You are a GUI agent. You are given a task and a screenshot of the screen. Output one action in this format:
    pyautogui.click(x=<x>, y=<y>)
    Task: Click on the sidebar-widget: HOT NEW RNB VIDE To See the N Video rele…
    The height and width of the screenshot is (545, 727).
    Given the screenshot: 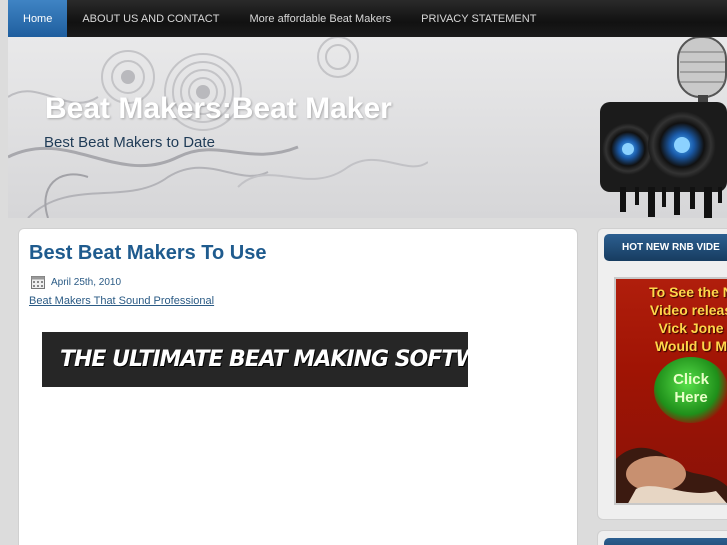 What is the action you would take?
    pyautogui.click(x=662, y=374)
    